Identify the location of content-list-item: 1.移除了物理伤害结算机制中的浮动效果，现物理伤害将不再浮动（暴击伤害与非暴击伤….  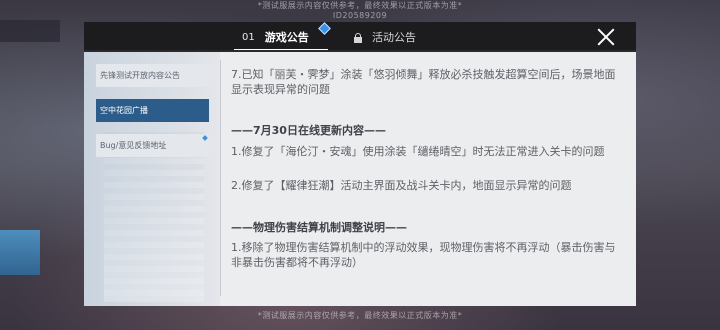
(423, 255).